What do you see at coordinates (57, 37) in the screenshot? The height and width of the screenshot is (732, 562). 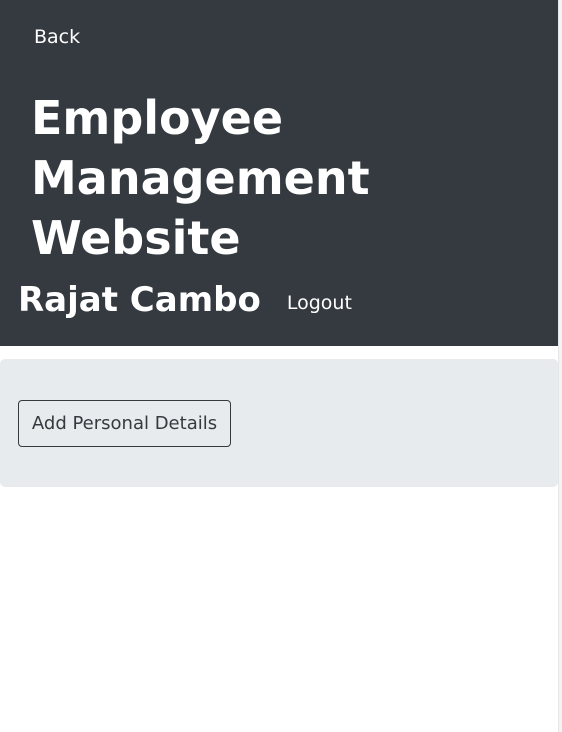 I see `back-link: Back` at bounding box center [57, 37].